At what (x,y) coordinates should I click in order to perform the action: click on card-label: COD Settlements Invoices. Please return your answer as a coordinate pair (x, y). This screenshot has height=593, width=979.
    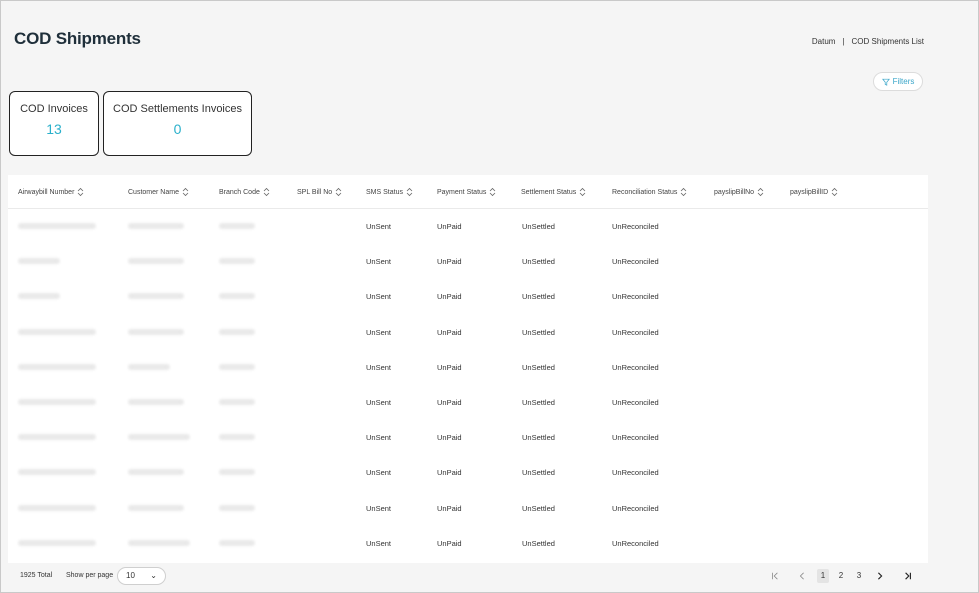
    Looking at the image, I should click on (177, 109).